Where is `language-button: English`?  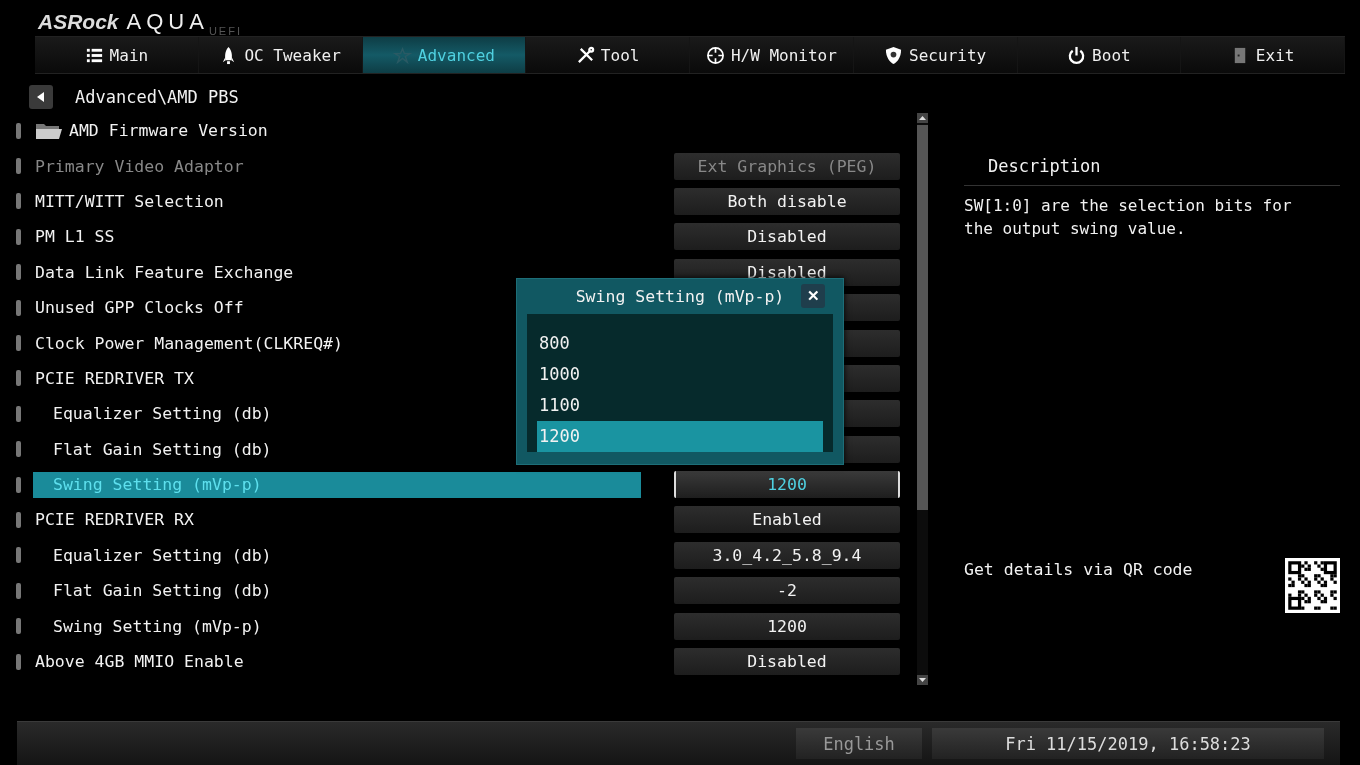
language-button: English is located at coordinates (859, 743).